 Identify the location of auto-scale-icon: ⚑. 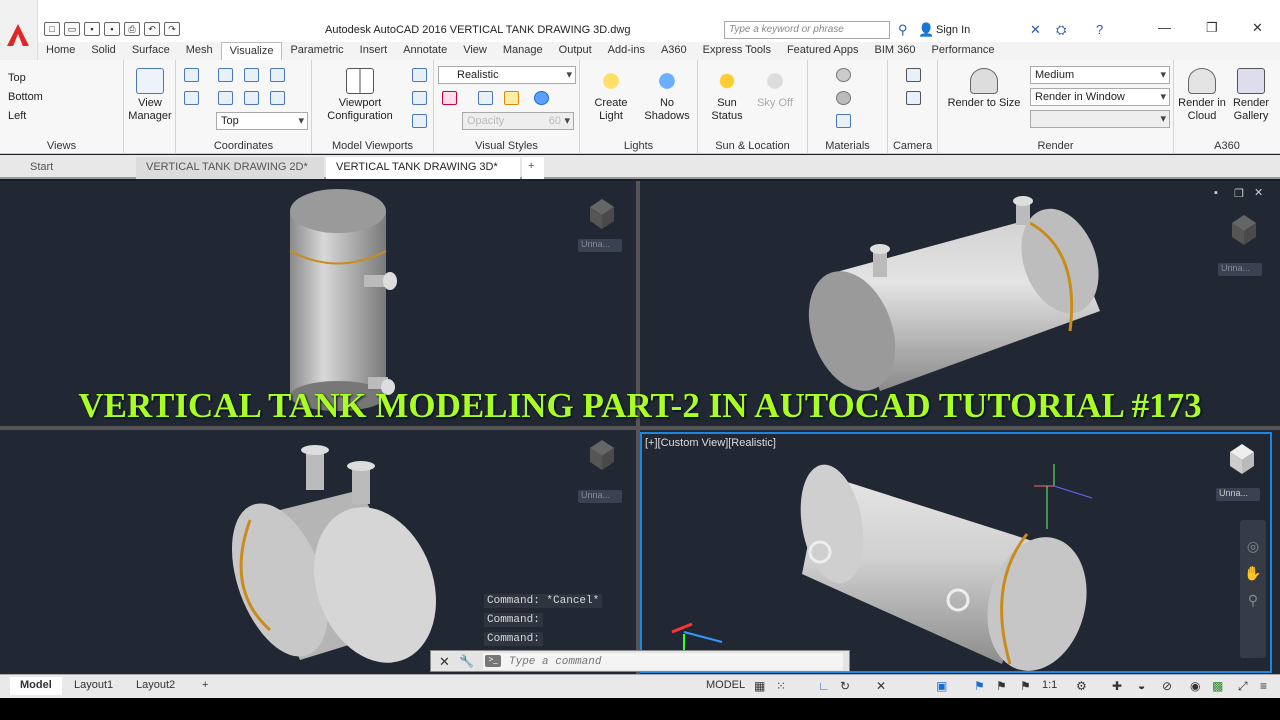
(1025, 686).